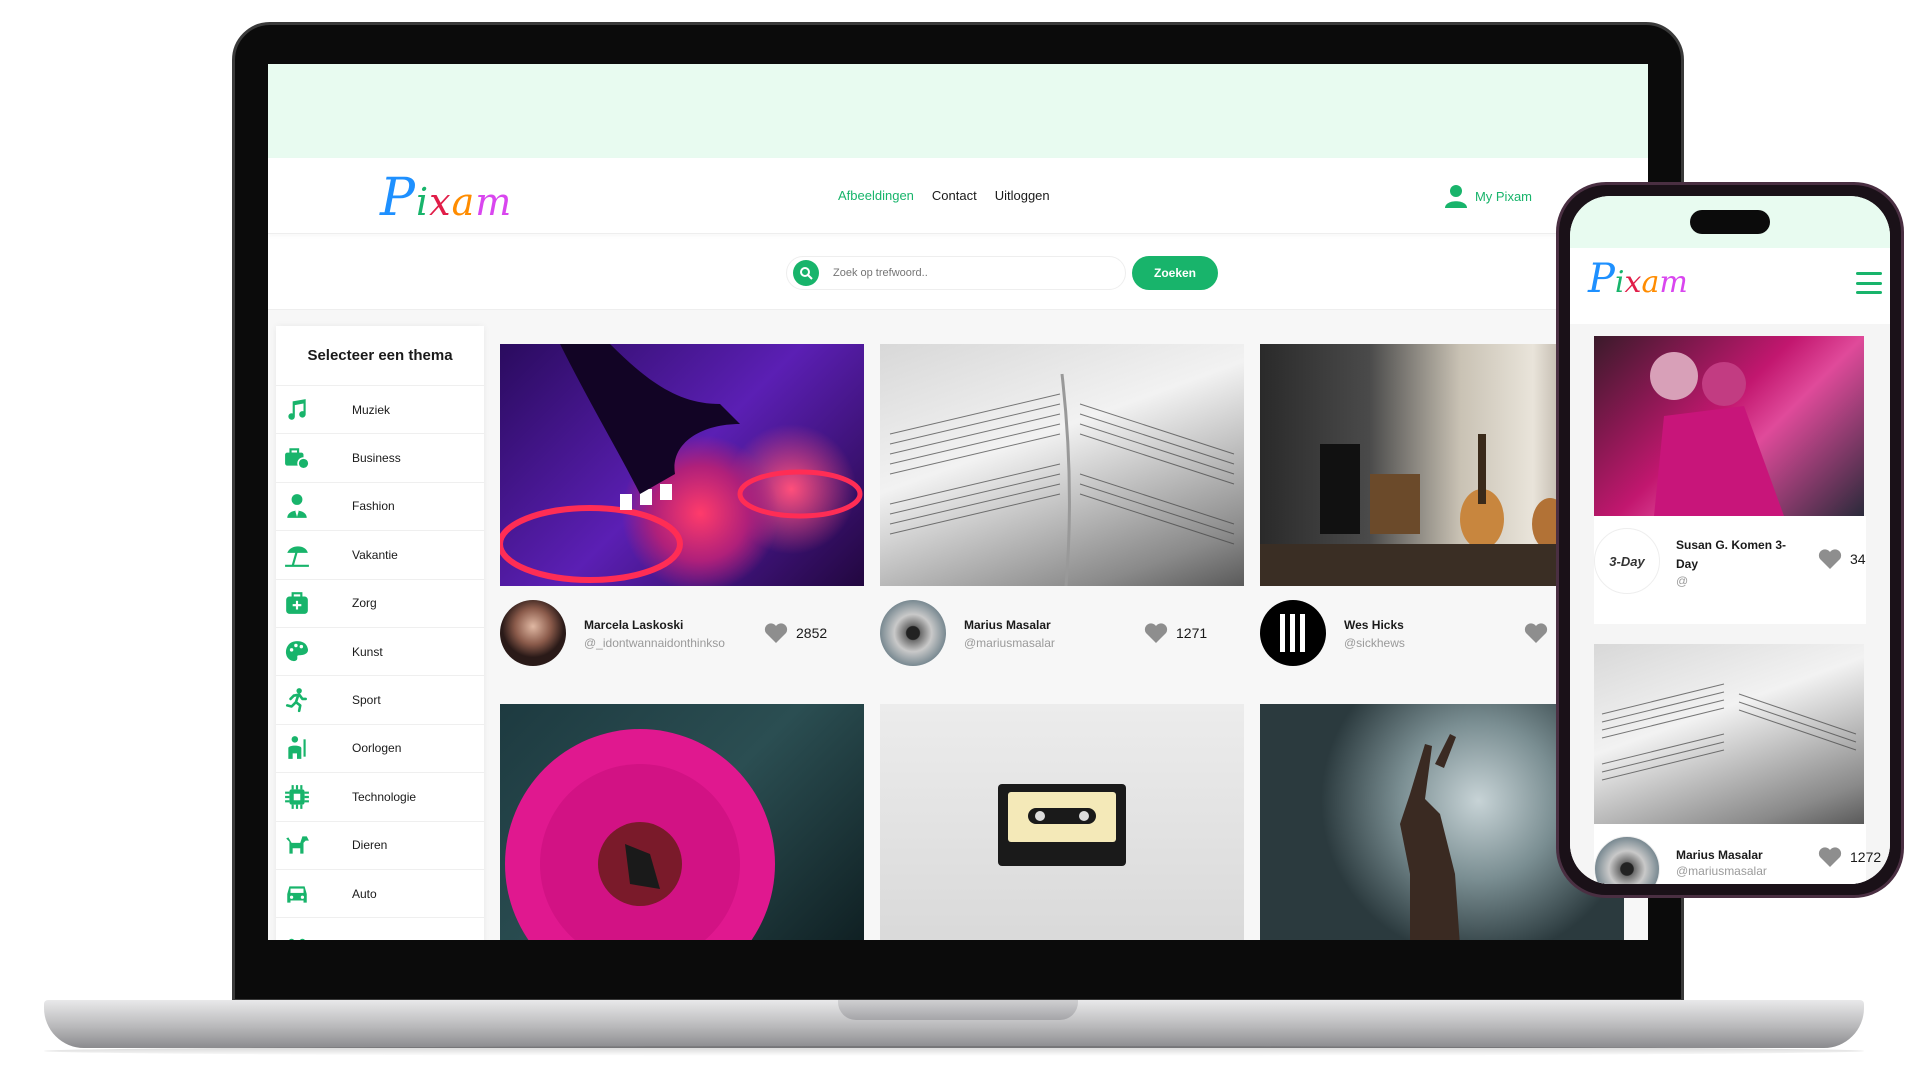  I want to click on image-card: Marius Masalar @mariusmasalar 1271, so click(1062, 524).